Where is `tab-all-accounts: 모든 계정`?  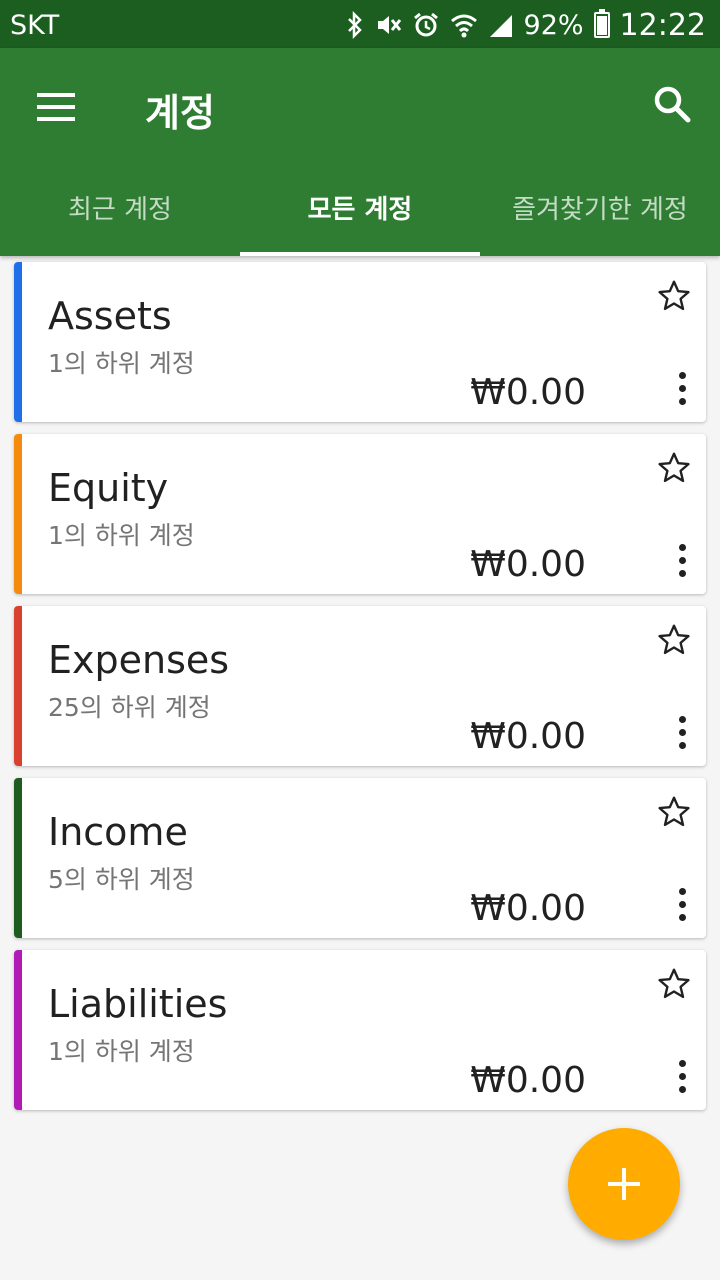 tab-all-accounts: 모든 계정 is located at coordinates (360, 208).